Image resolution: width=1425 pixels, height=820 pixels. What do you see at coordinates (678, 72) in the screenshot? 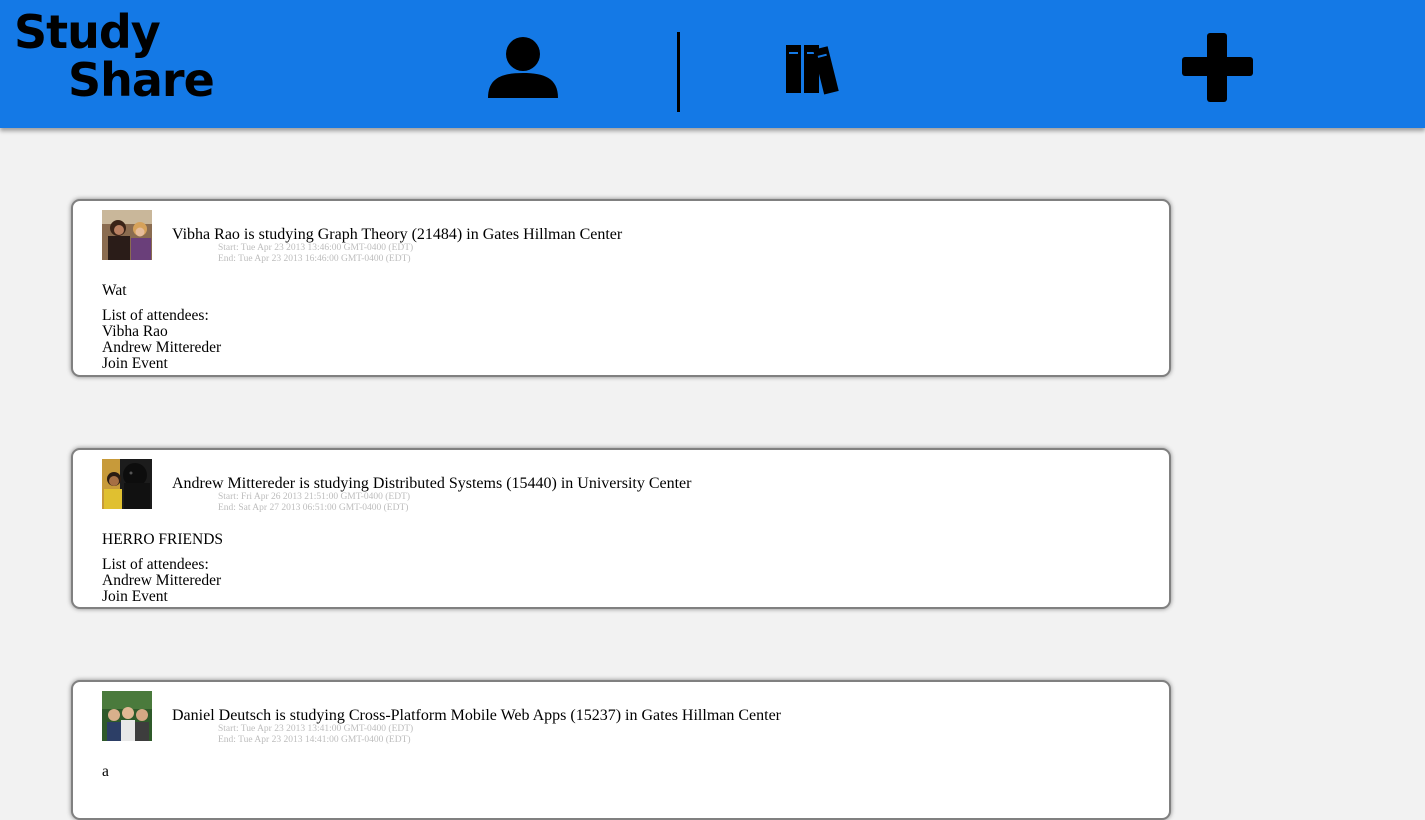
I see `nav-divider` at bounding box center [678, 72].